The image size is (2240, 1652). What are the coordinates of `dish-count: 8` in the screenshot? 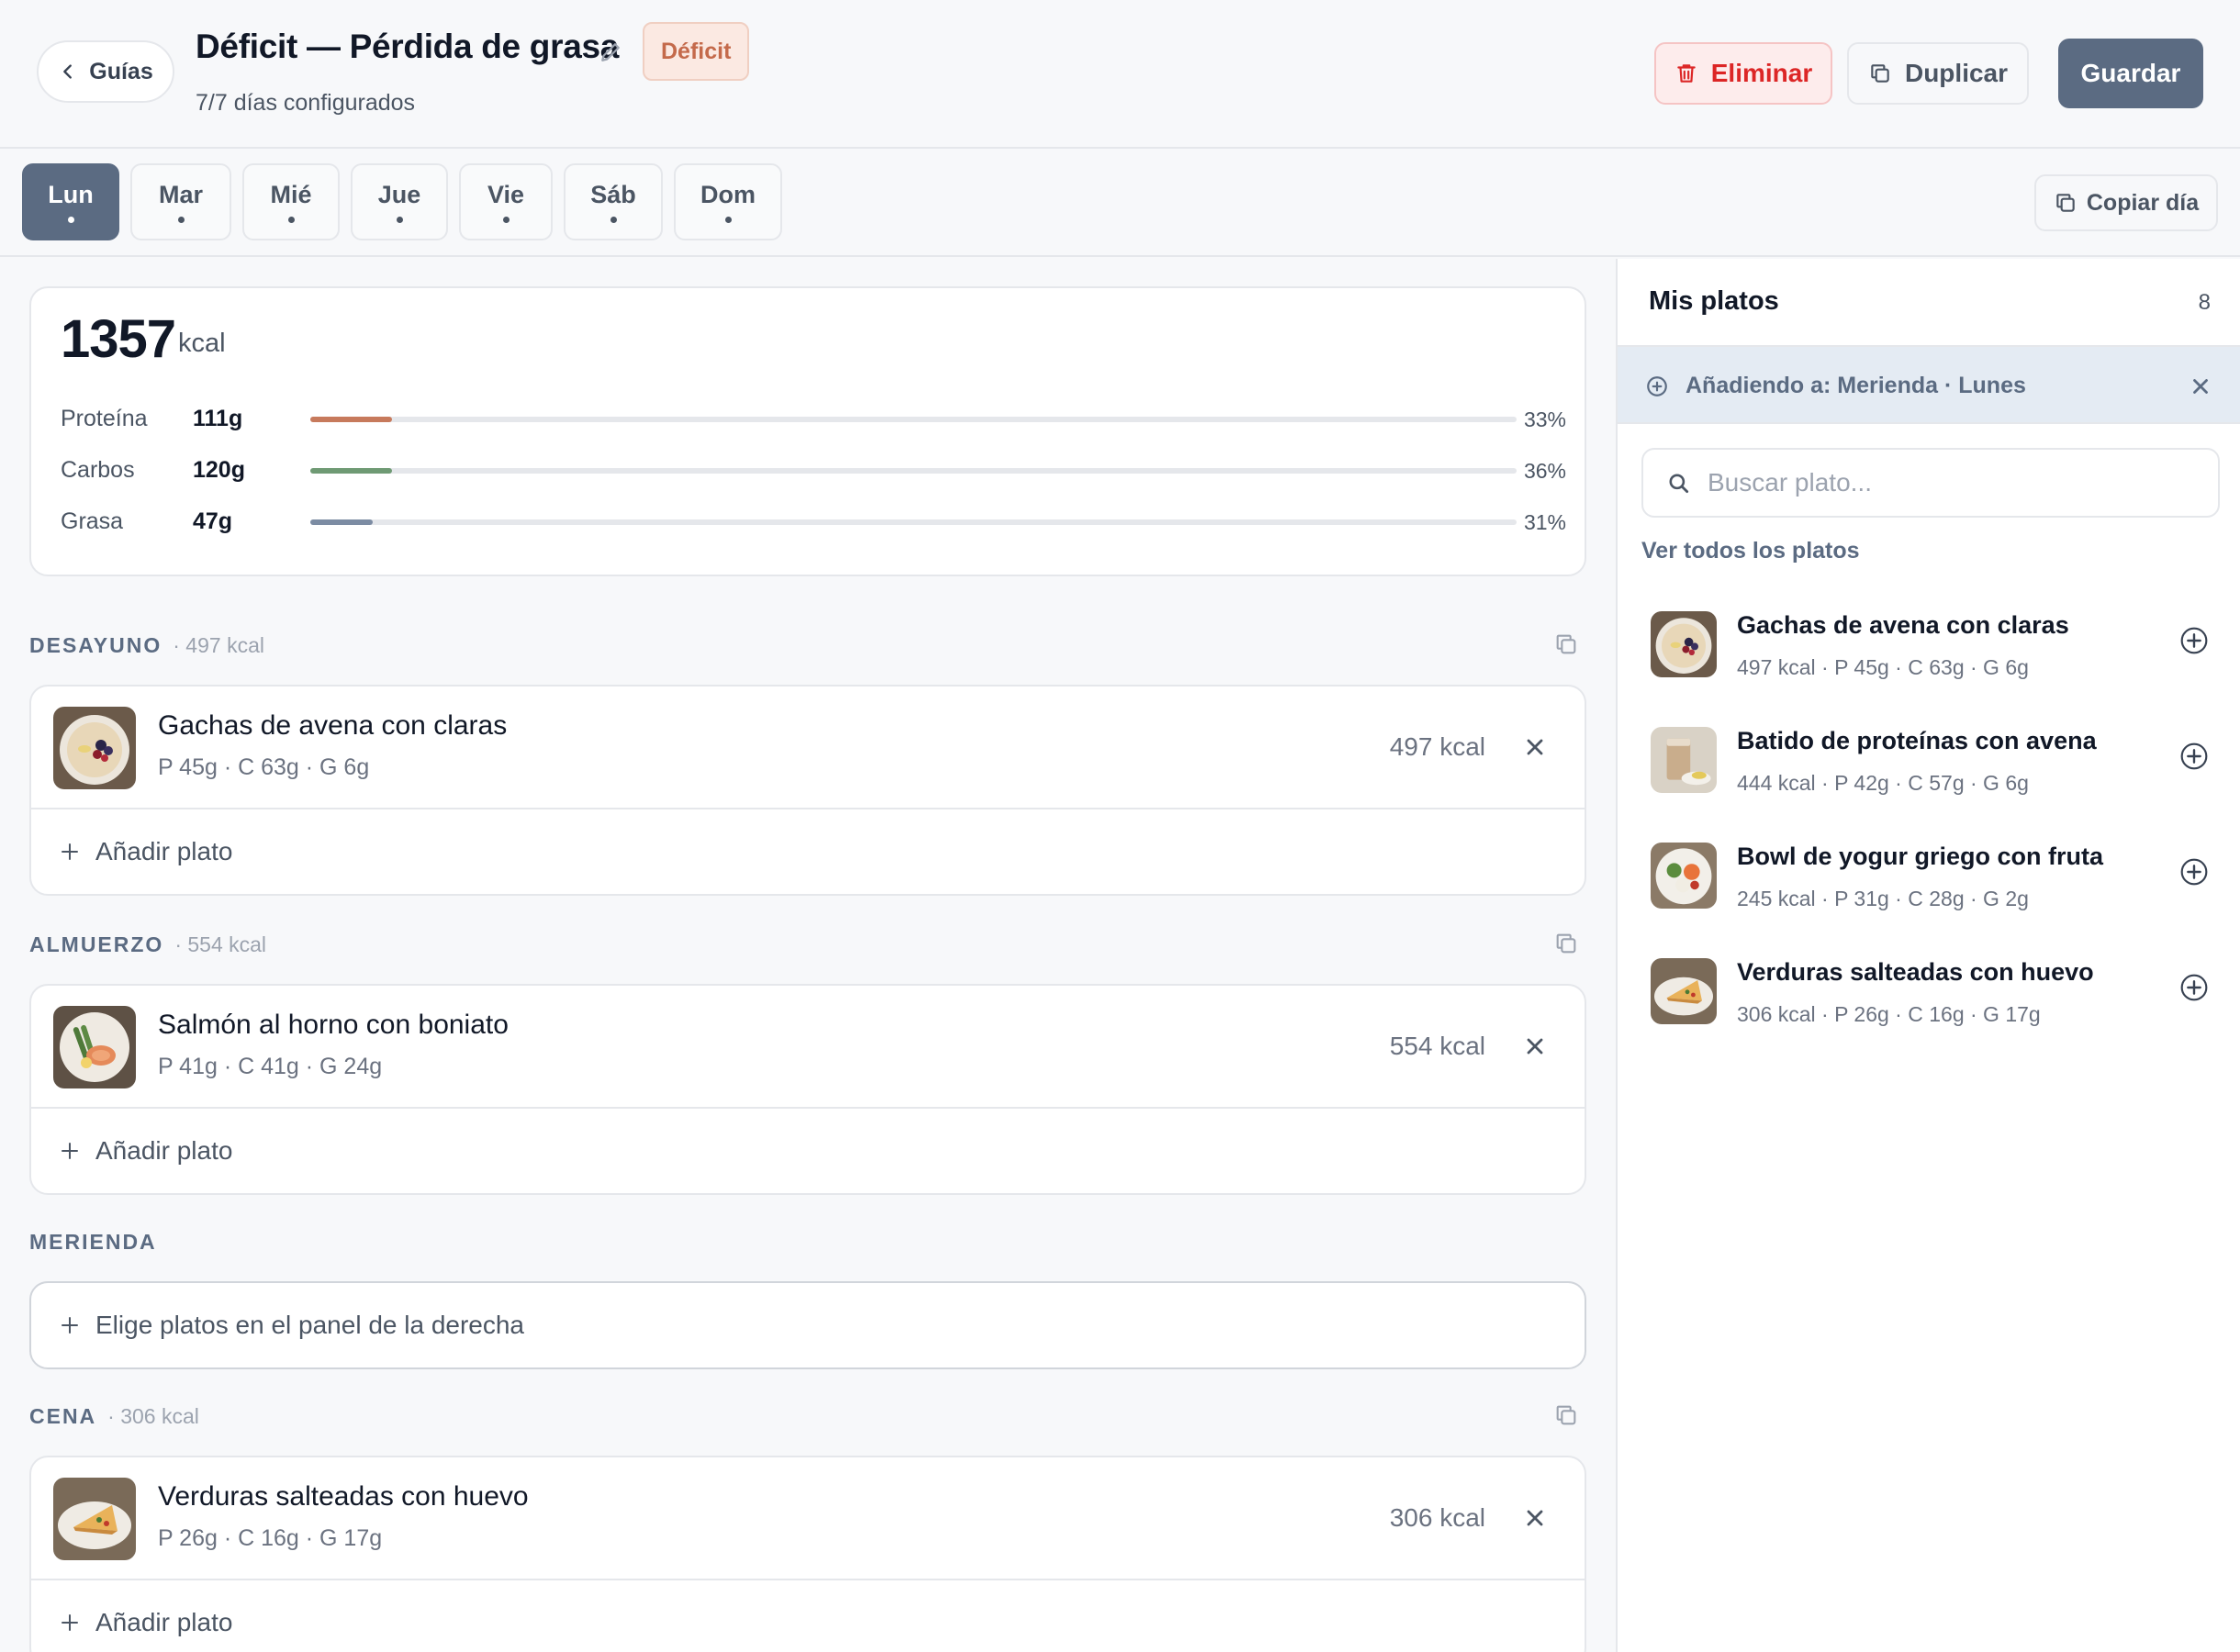 It's located at (2204, 302).